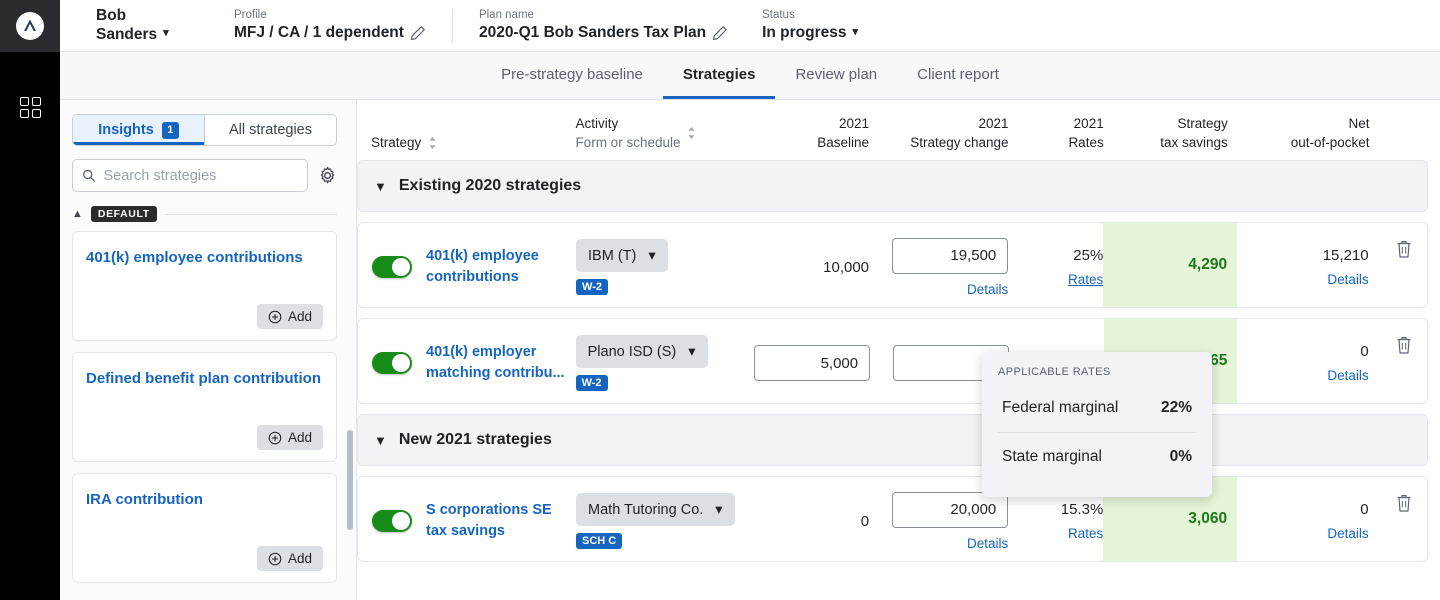 This screenshot has height=600, width=1440. What do you see at coordinates (836, 76) in the screenshot?
I see `tab-review-plan: Review plan` at bounding box center [836, 76].